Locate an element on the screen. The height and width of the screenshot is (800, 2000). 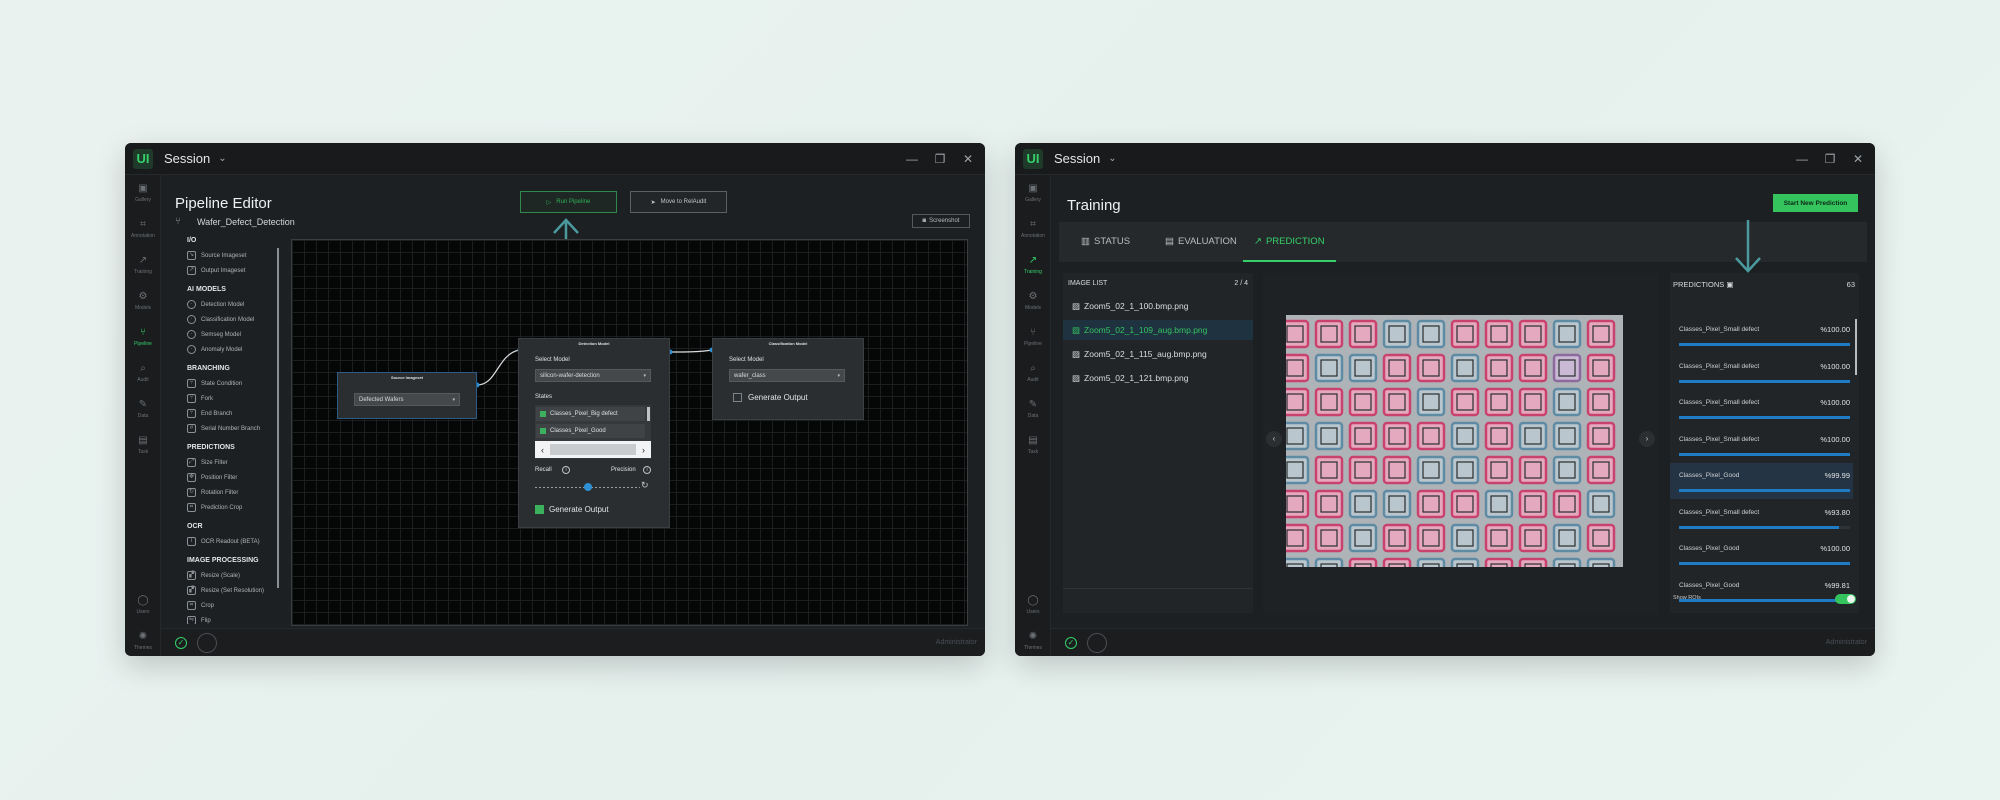
previous-image-button: ‹ is located at coordinates (1274, 439).